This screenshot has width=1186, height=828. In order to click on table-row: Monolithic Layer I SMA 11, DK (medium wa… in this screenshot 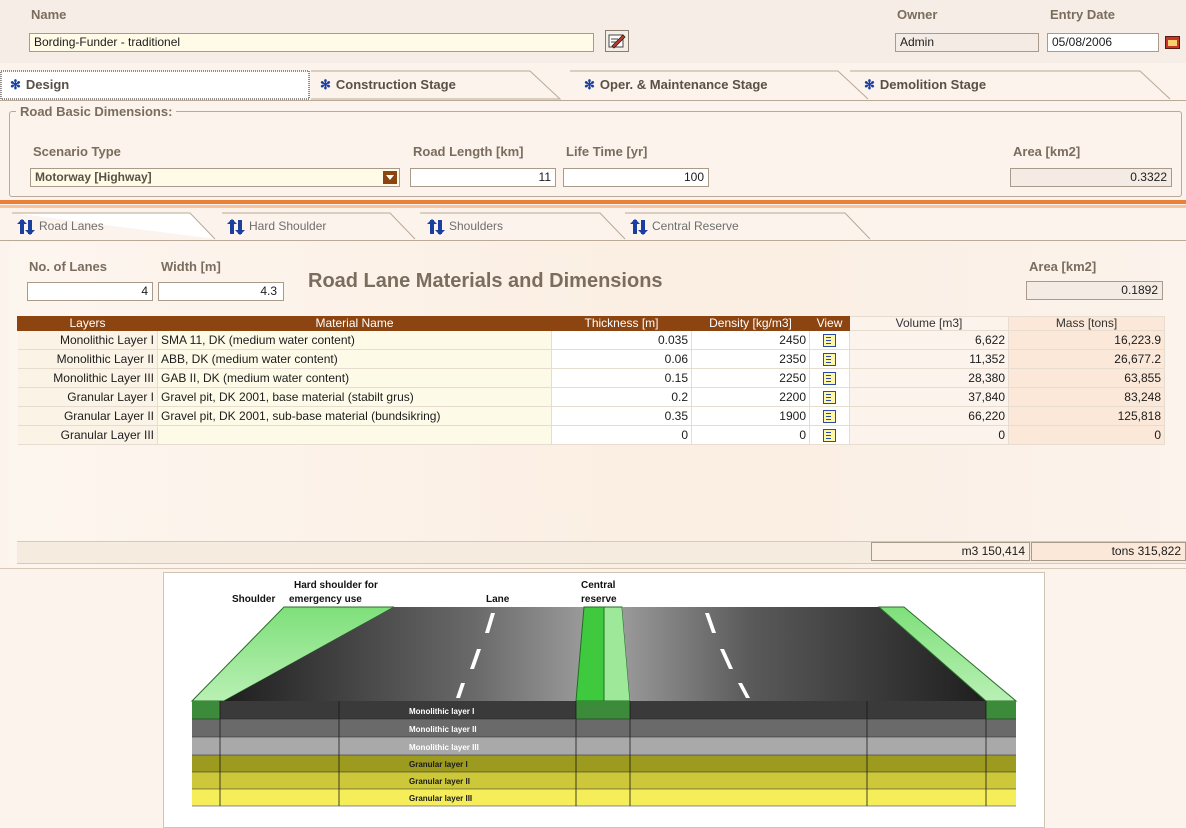, I will do `click(591, 340)`.